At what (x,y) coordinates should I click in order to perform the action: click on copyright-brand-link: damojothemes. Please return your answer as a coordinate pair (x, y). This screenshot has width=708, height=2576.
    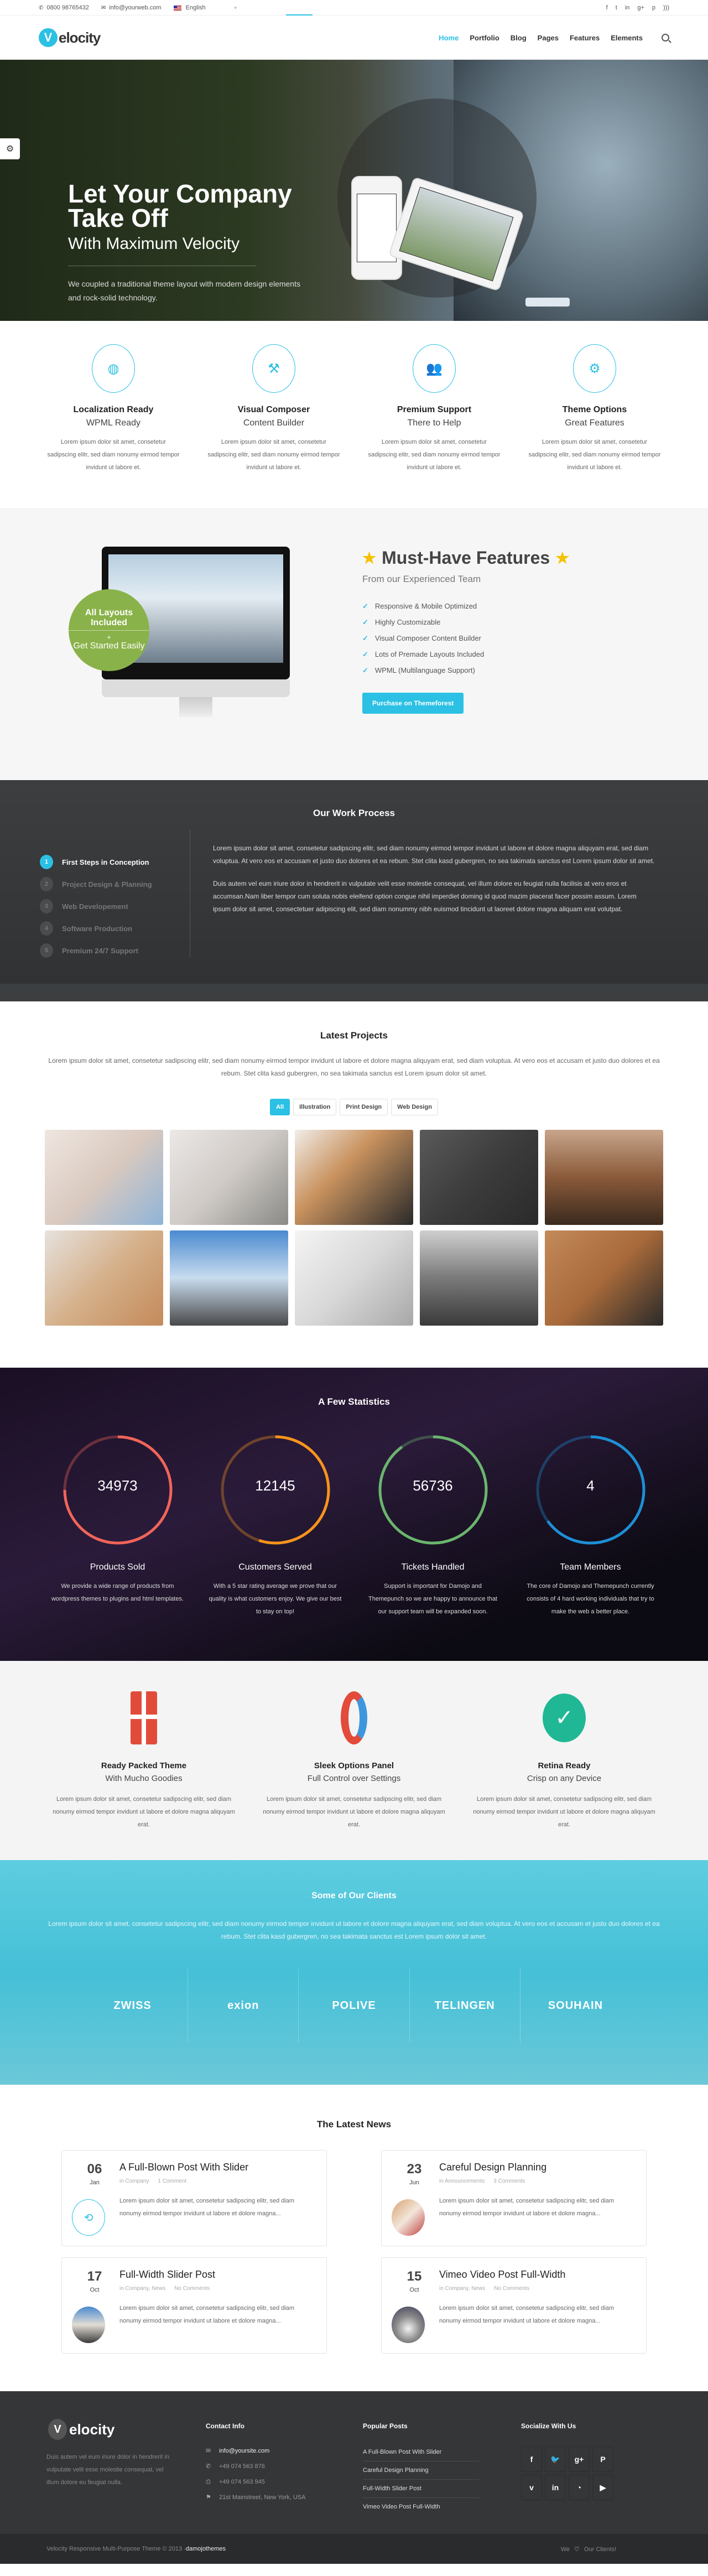
    Looking at the image, I should click on (206, 2549).